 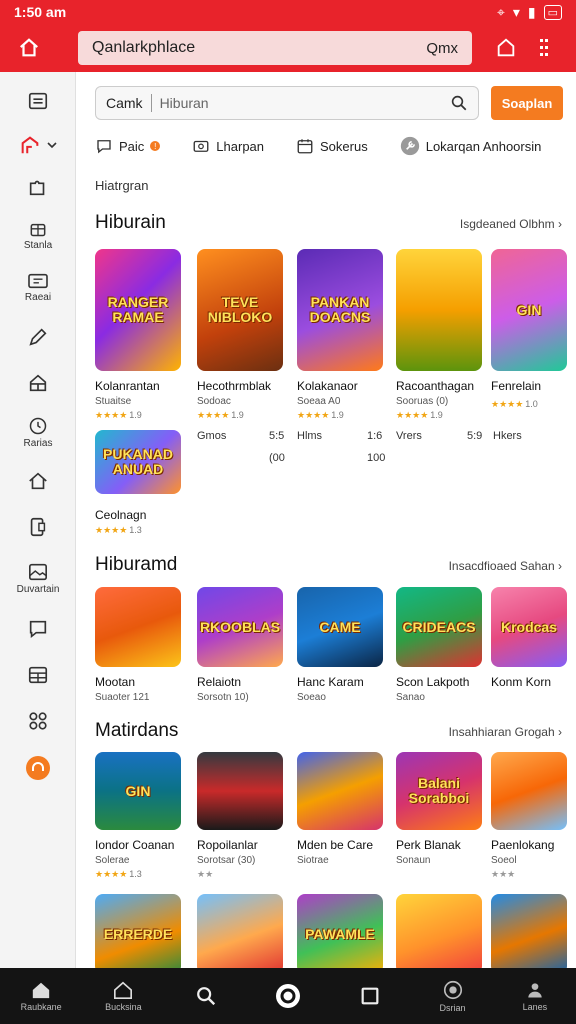 I want to click on game-title: Perk Blanak, so click(x=428, y=845).